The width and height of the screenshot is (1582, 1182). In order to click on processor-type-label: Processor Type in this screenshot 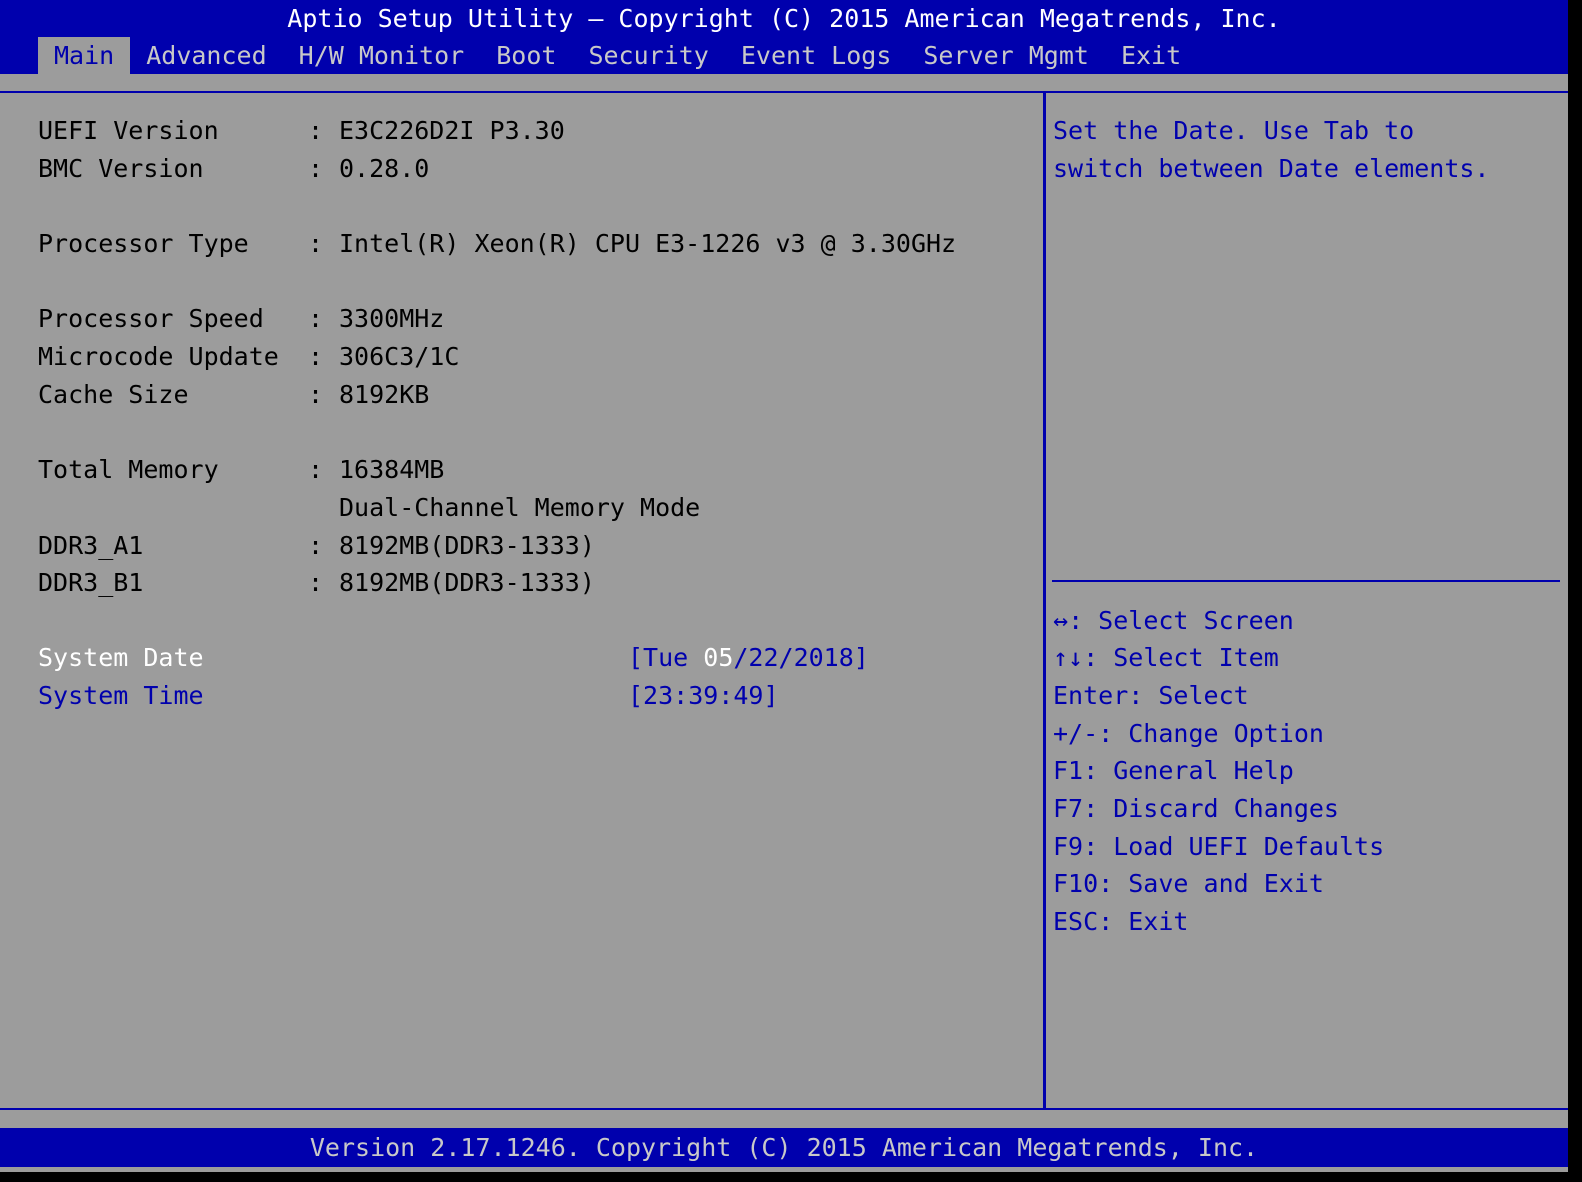, I will do `click(143, 243)`.